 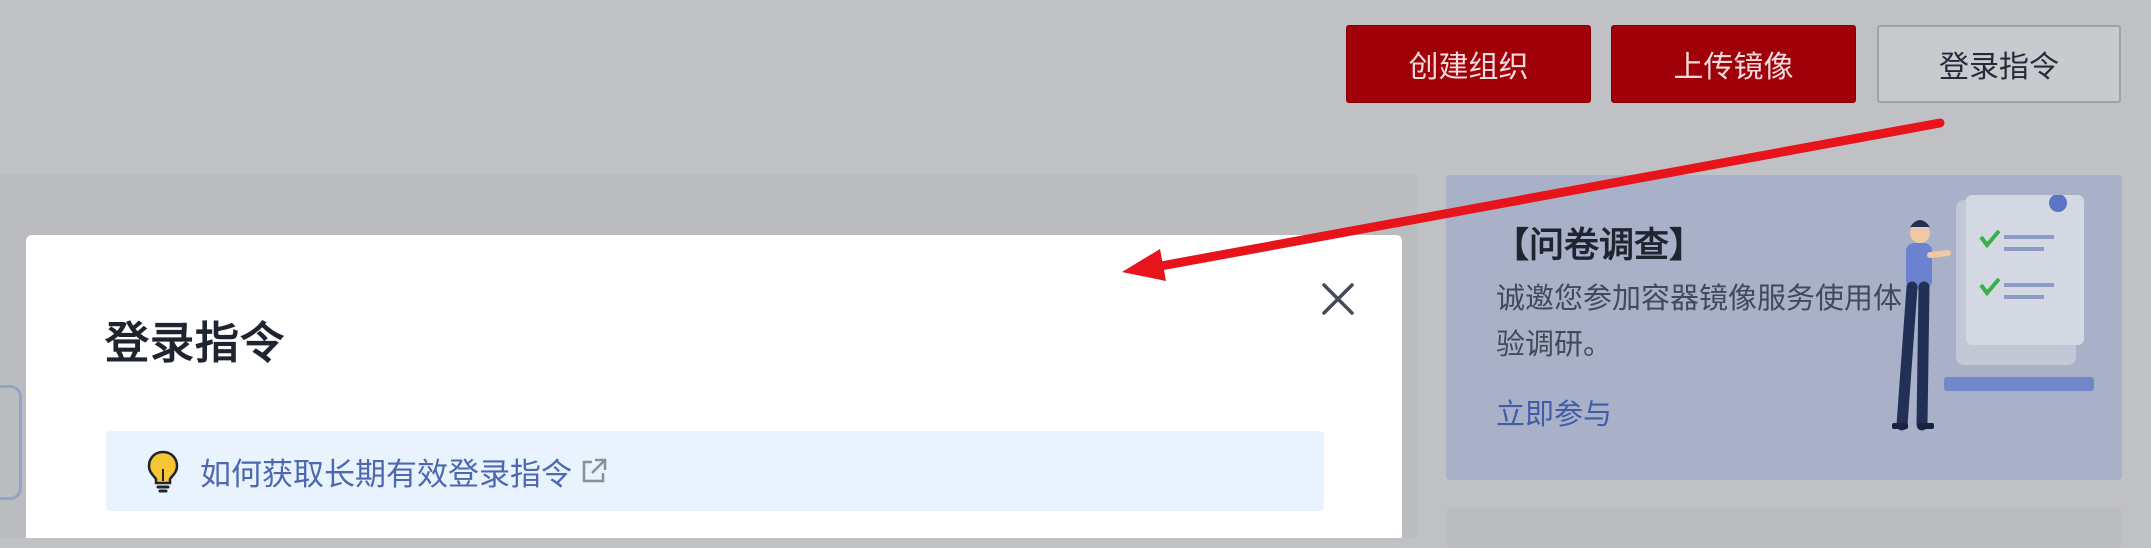 What do you see at coordinates (11, 442) in the screenshot?
I see `background-decoration` at bounding box center [11, 442].